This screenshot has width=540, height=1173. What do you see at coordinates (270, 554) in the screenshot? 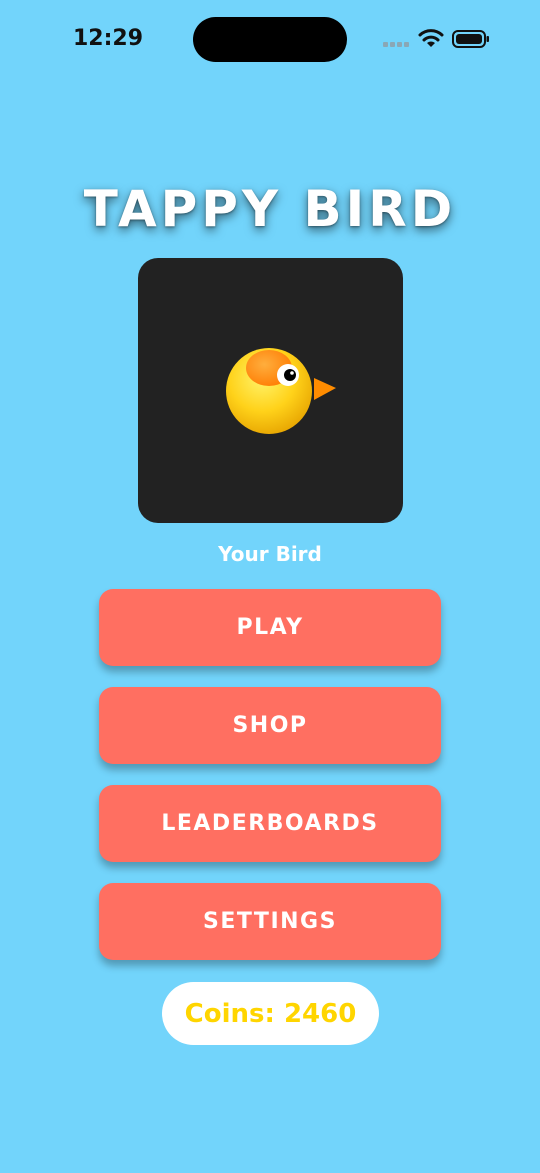
I see `bird-label: Your Bird` at bounding box center [270, 554].